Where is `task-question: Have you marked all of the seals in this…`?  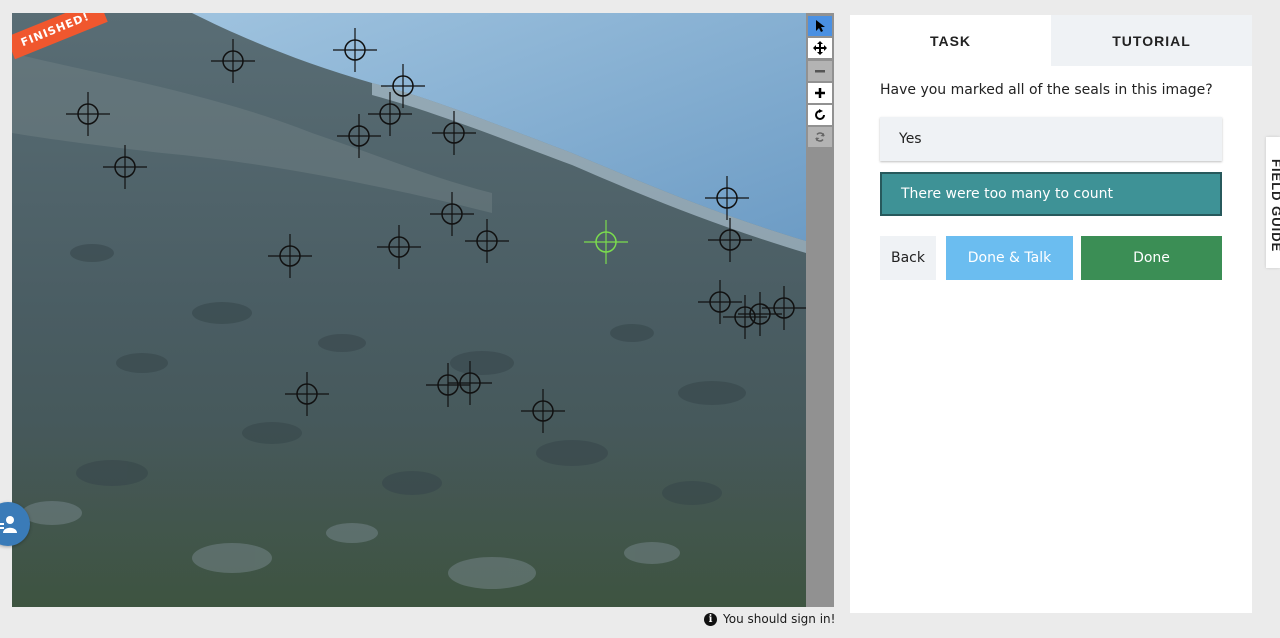
task-question: Have you marked all of the seals in this… is located at coordinates (1046, 90).